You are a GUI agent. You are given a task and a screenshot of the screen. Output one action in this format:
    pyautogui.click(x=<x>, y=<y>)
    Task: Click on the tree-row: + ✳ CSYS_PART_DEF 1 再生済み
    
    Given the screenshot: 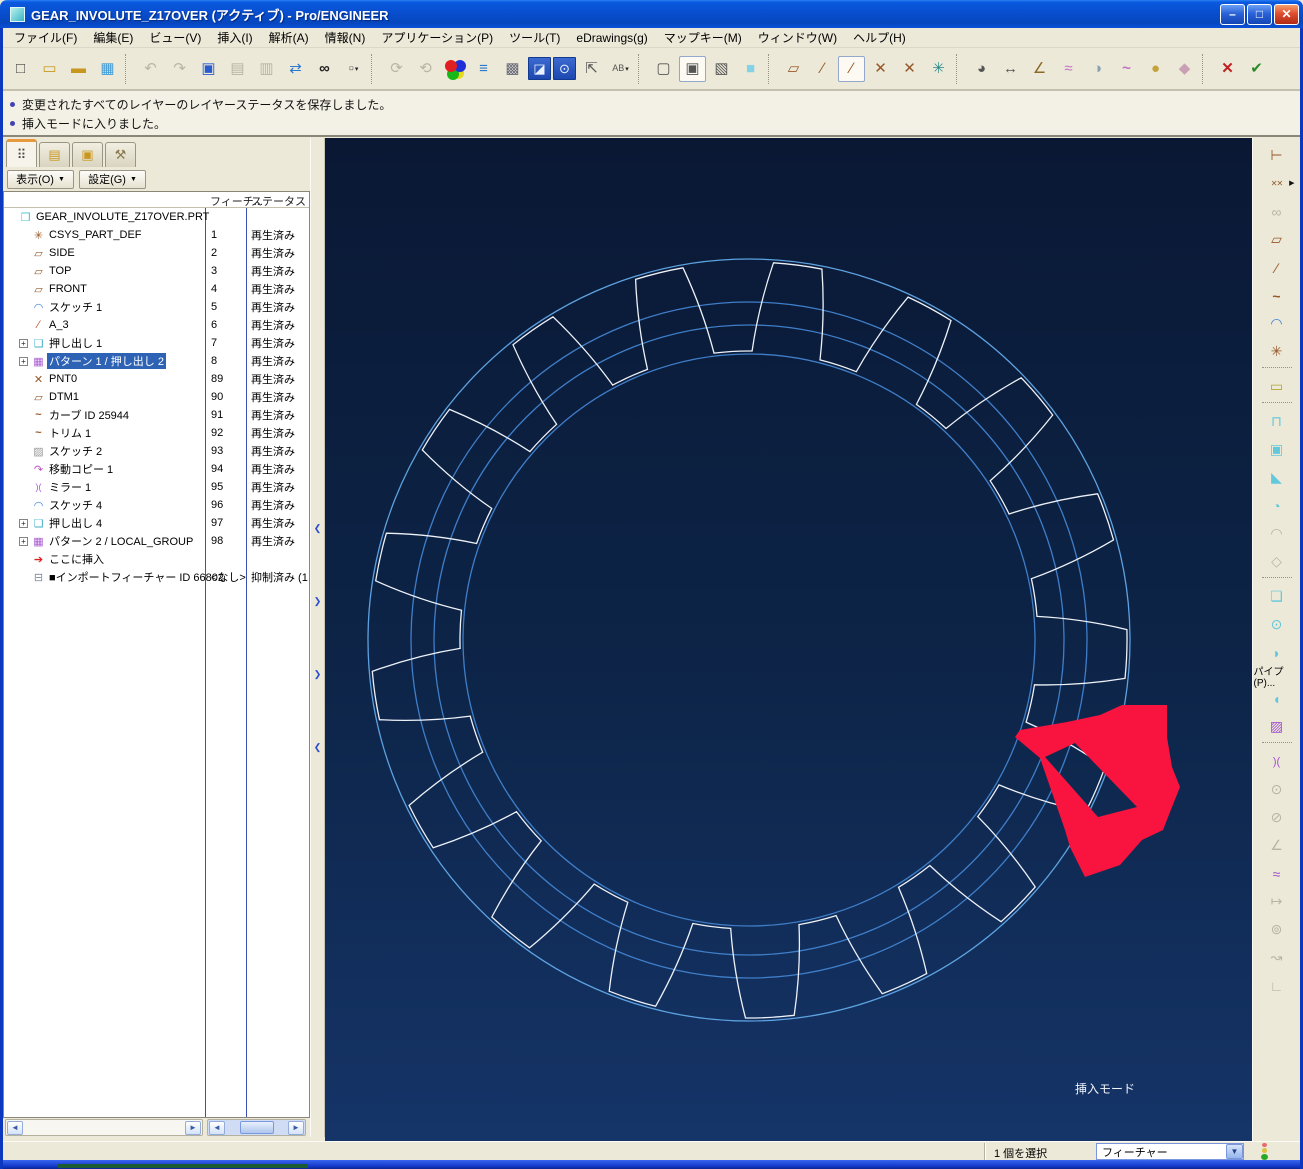 What is the action you would take?
    pyautogui.click(x=156, y=235)
    